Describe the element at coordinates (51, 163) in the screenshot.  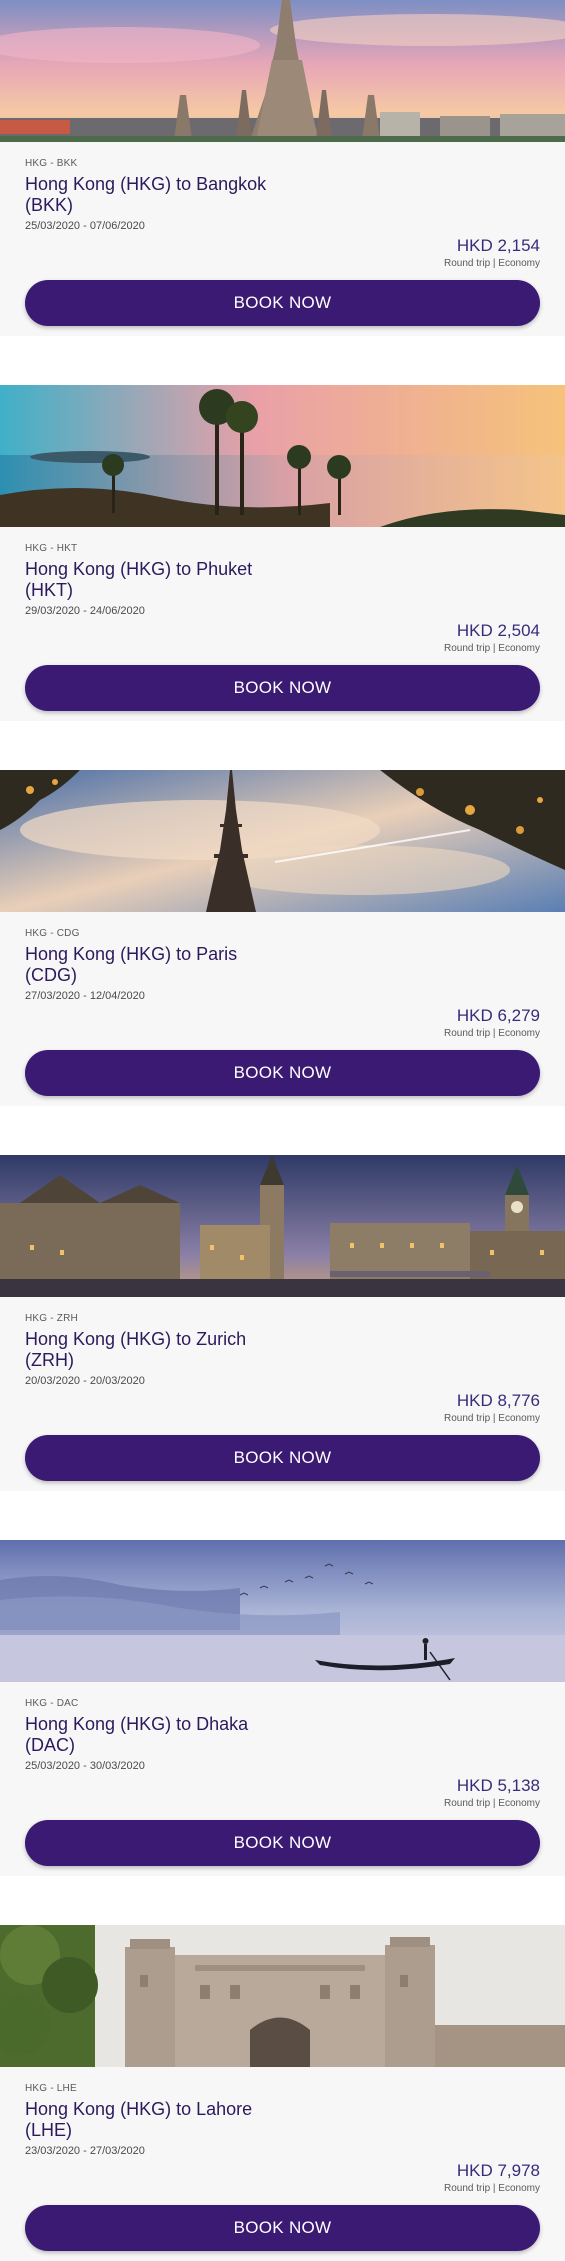
I see `route-code: HKG - BKK` at that location.